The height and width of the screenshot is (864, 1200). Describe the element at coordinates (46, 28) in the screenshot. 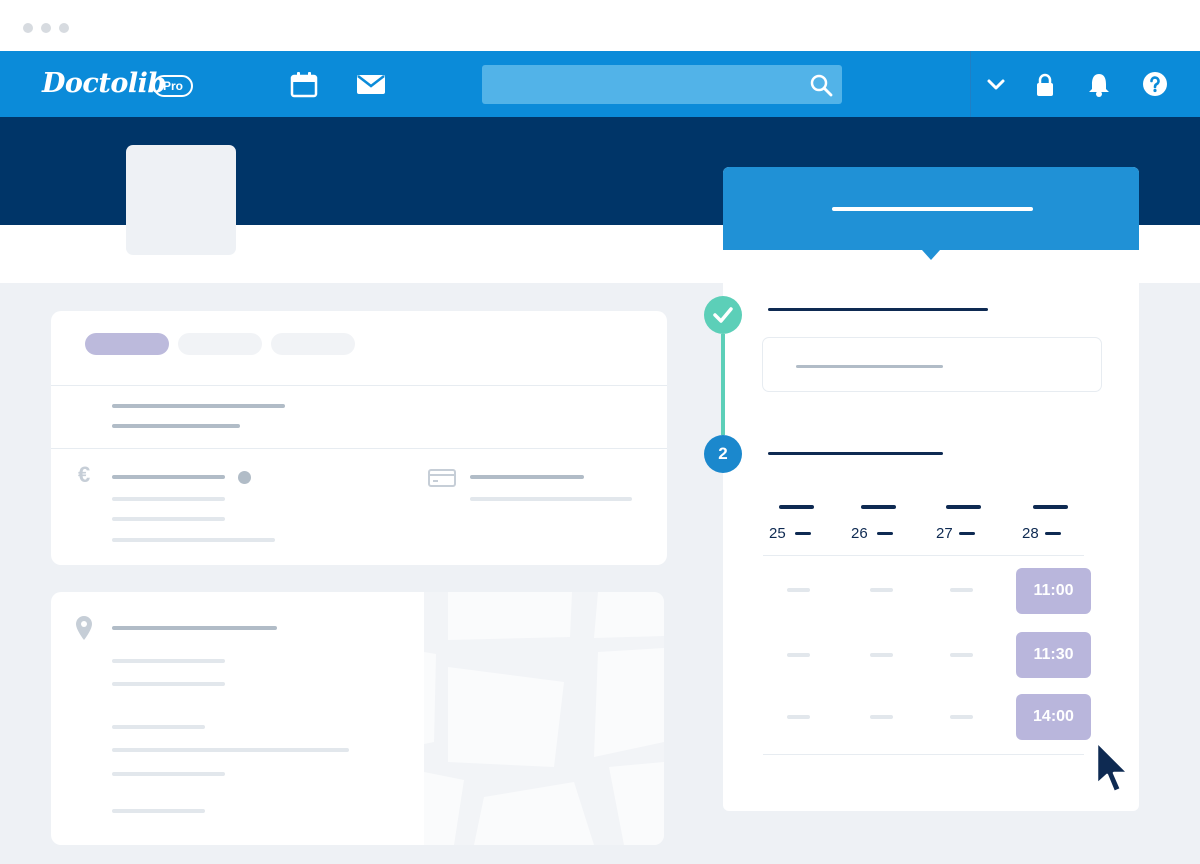

I see `window-dot-minimize` at that location.